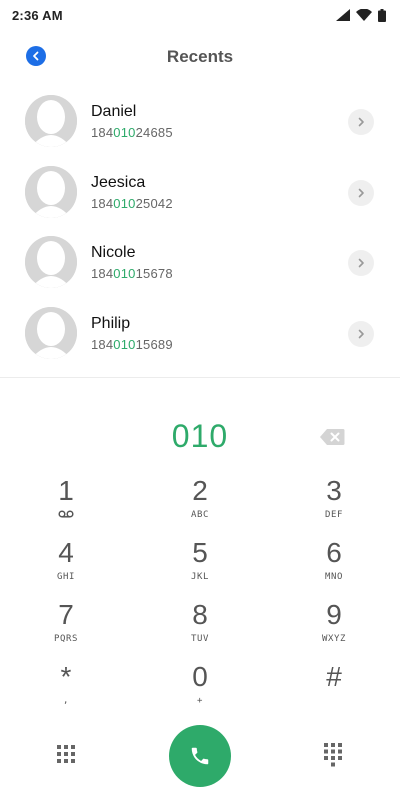  What do you see at coordinates (200, 192) in the screenshot?
I see `recent-contact-row: Jeesica 18401025042` at bounding box center [200, 192].